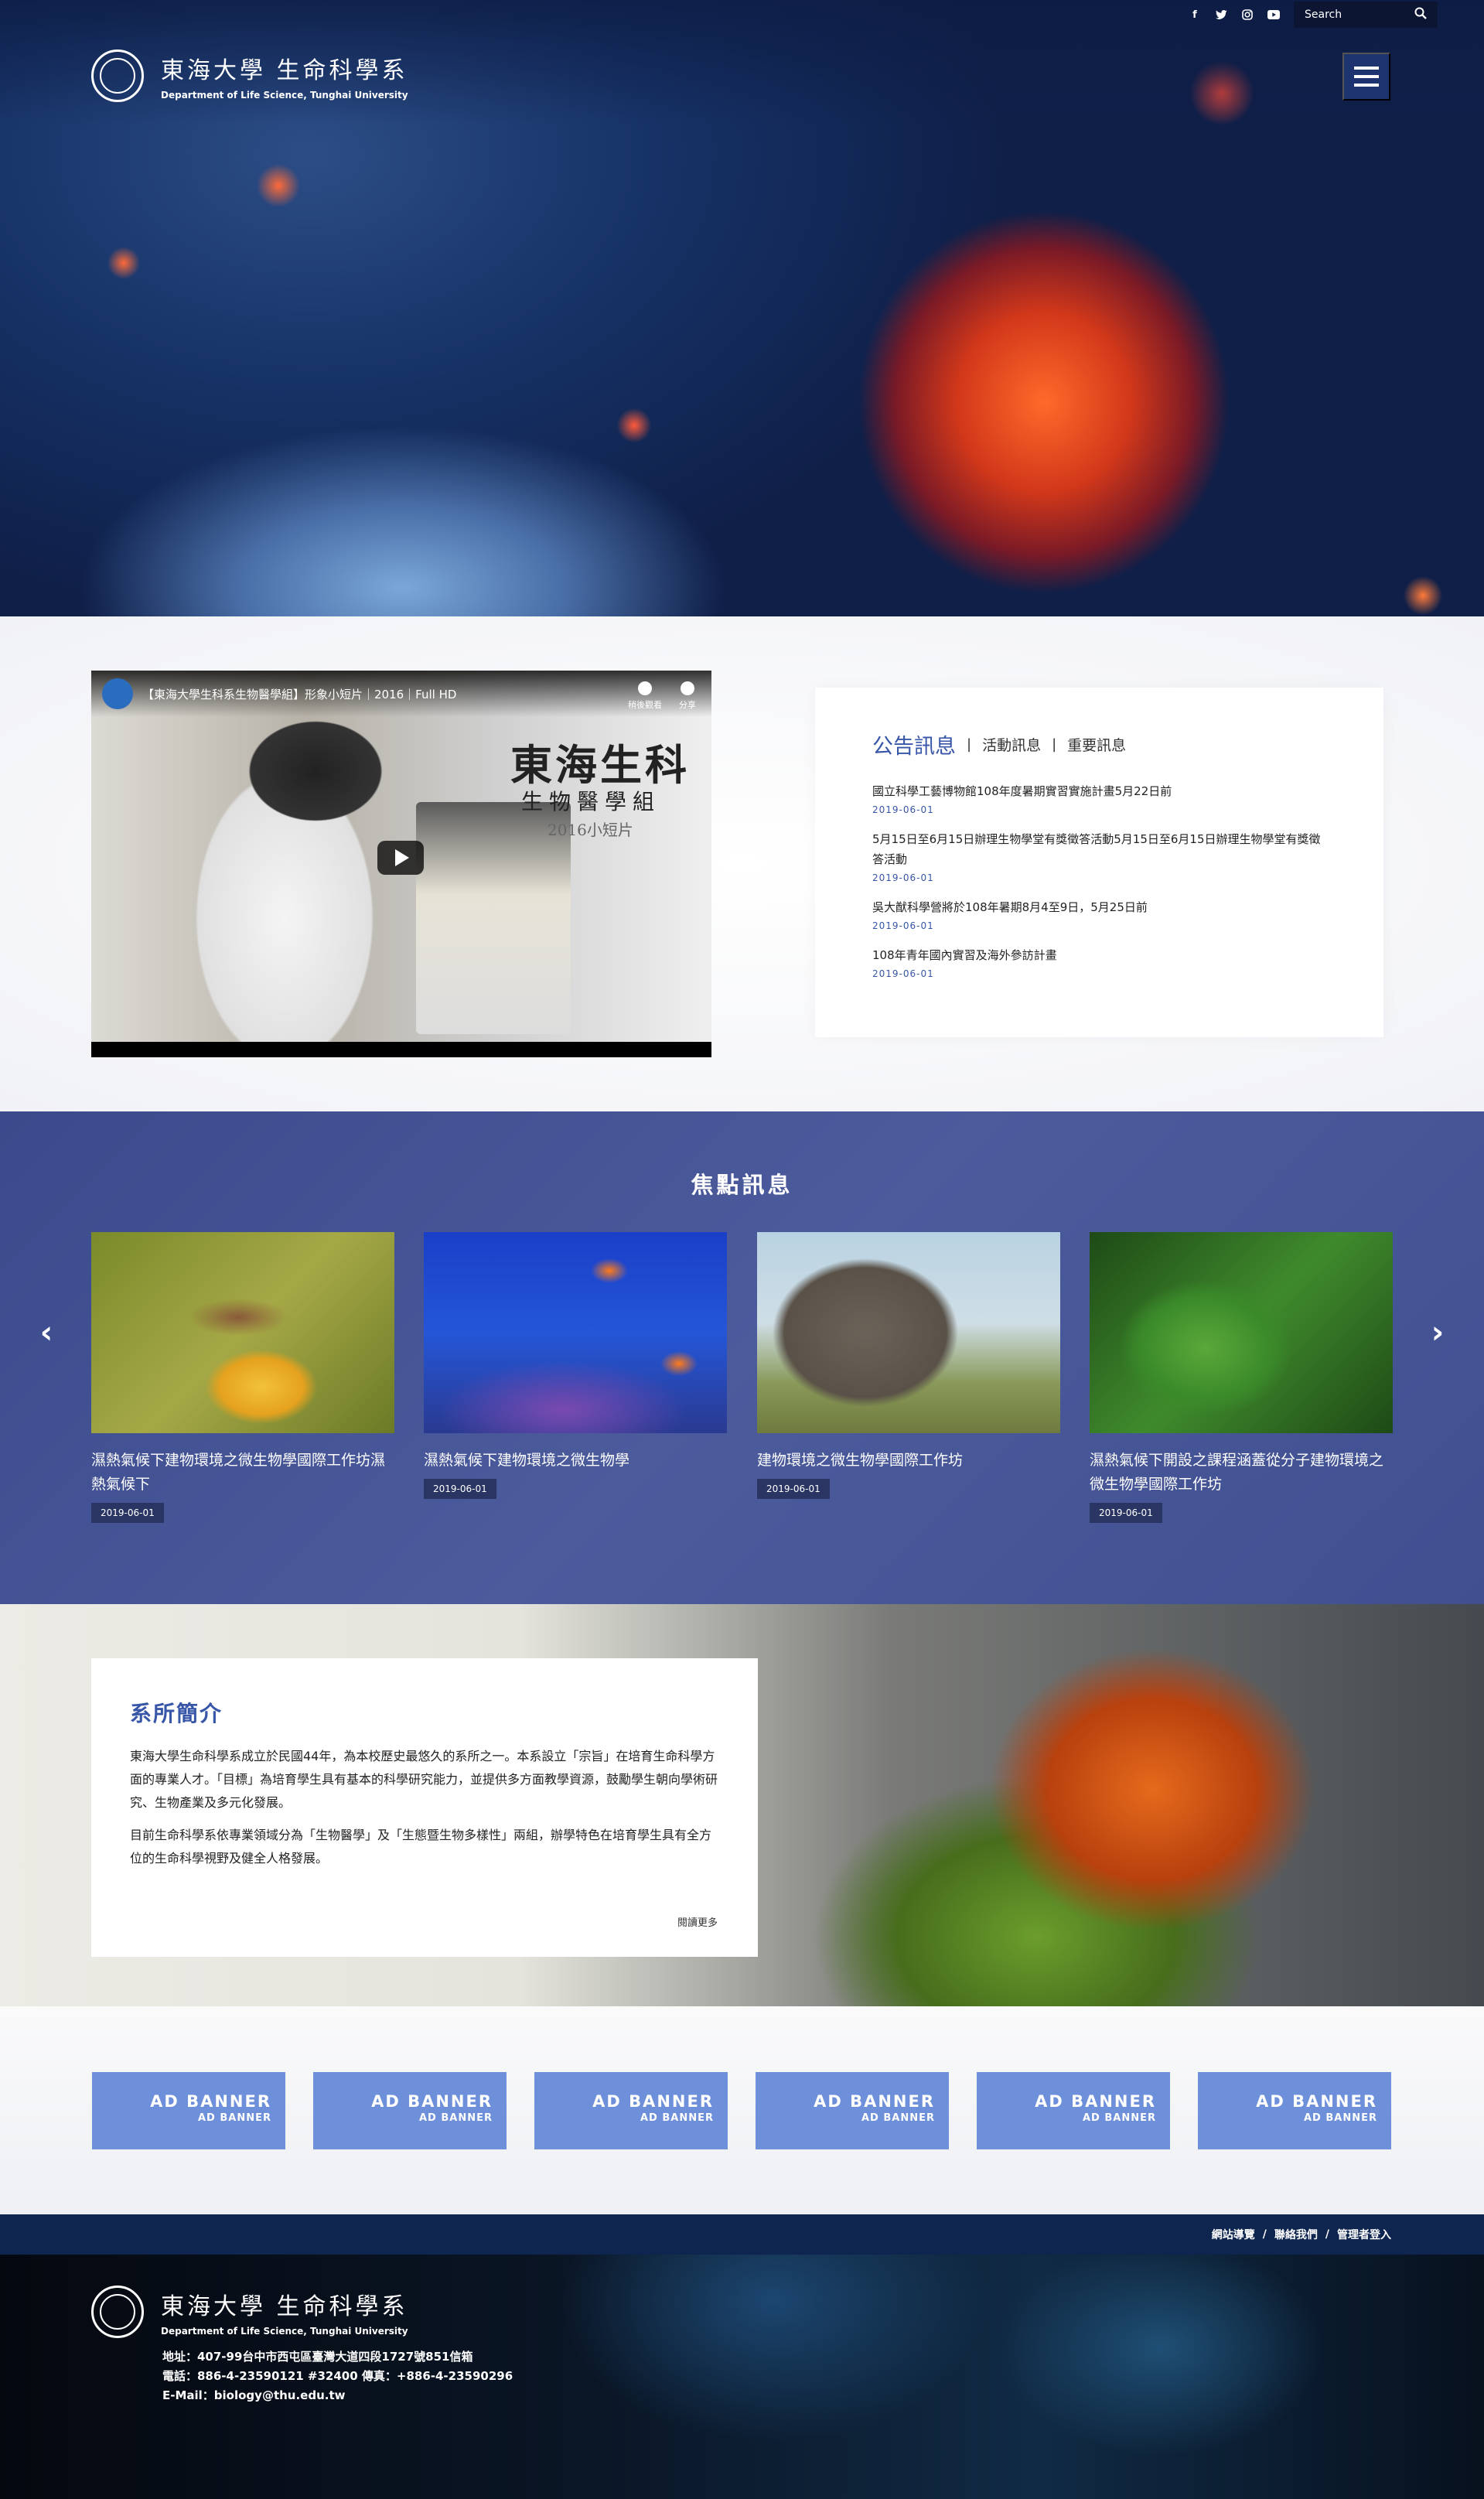  What do you see at coordinates (1099, 907) in the screenshot?
I see `news-title: 吳大猷科學營將於108年暑期8月4至9日，5月25日前` at bounding box center [1099, 907].